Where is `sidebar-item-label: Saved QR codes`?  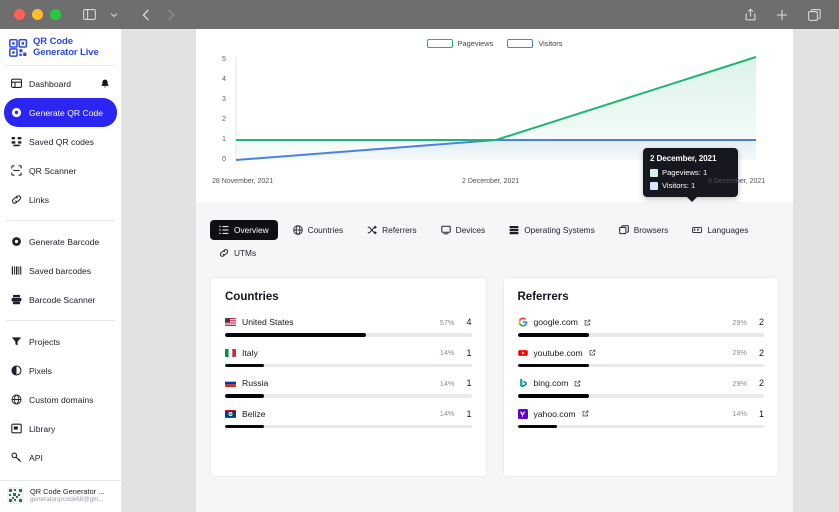 sidebar-item-label: Saved QR codes is located at coordinates (61, 141).